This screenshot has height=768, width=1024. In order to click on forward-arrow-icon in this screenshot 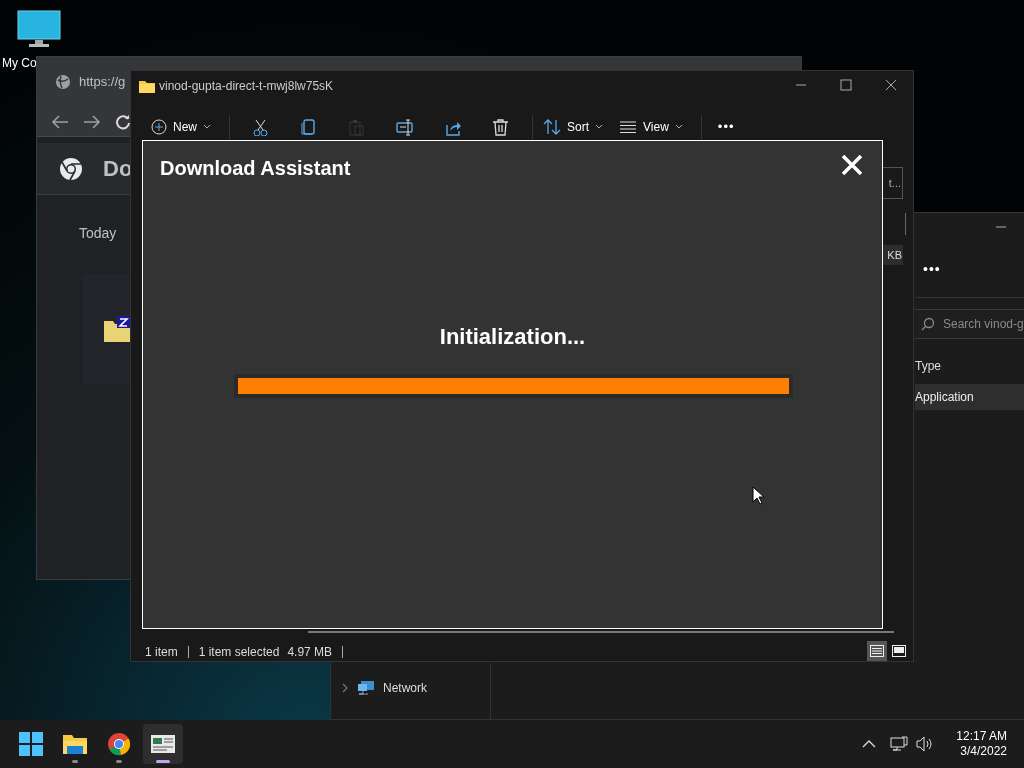, I will do `click(92, 121)`.